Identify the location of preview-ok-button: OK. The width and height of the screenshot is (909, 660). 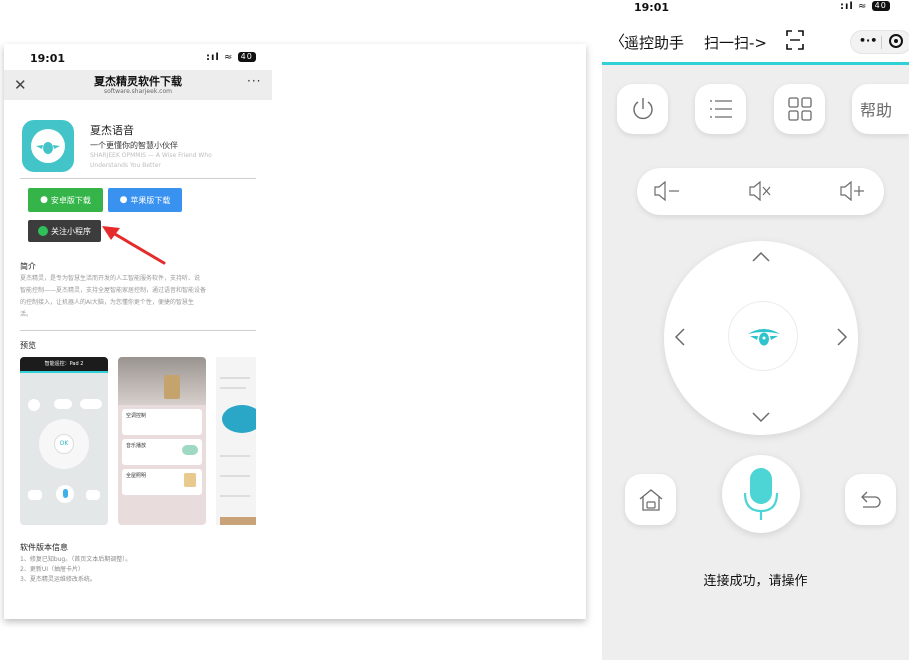
(64, 444).